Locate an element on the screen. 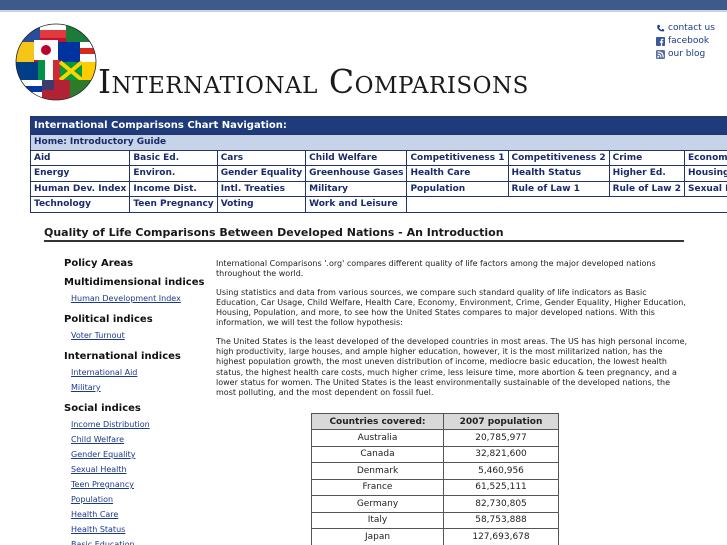 The height and width of the screenshot is (545, 727). country-cell: France is located at coordinates (377, 487).